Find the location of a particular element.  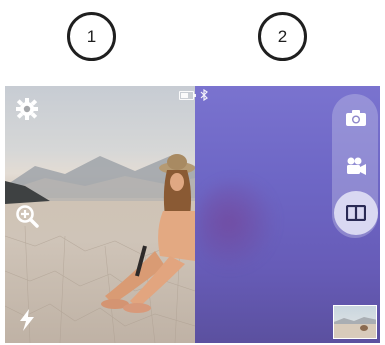

zoom-button is located at coordinates (27, 216).